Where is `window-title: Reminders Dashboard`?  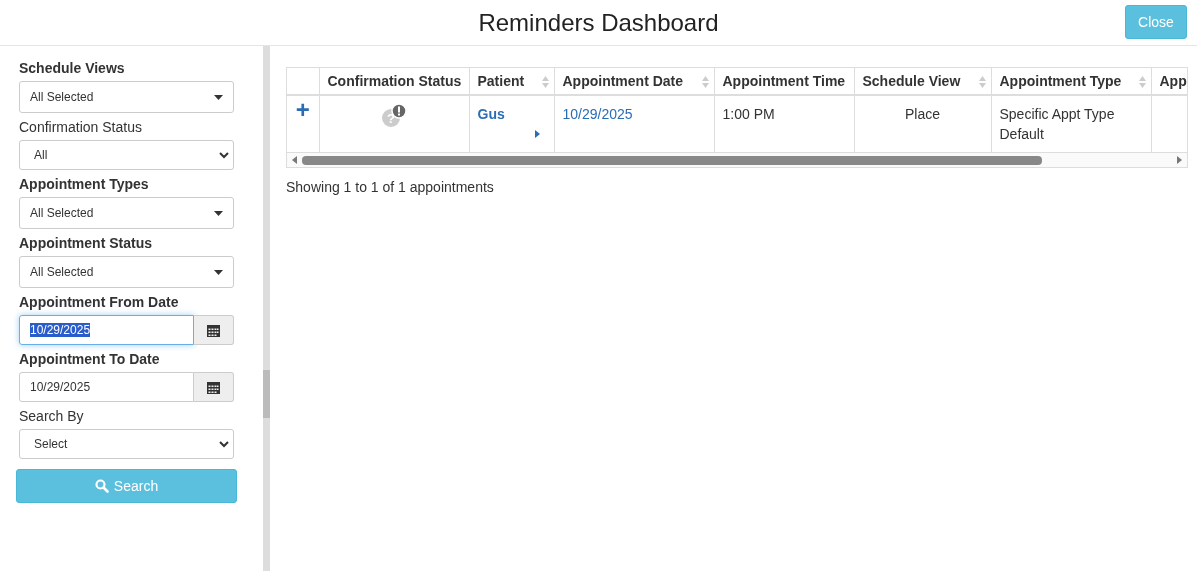
window-title: Reminders Dashboard is located at coordinates (598, 22).